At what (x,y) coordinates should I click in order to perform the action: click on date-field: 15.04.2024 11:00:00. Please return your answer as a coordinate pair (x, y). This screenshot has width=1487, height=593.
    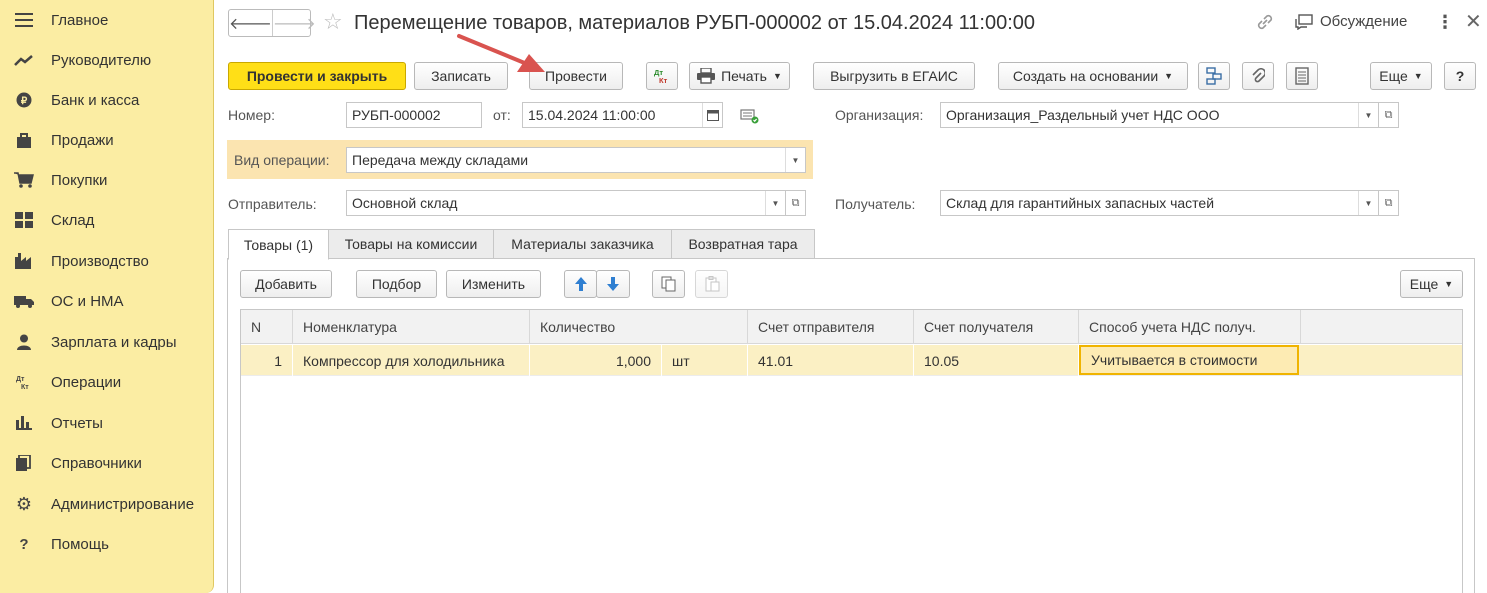
    Looking at the image, I should click on (622, 115).